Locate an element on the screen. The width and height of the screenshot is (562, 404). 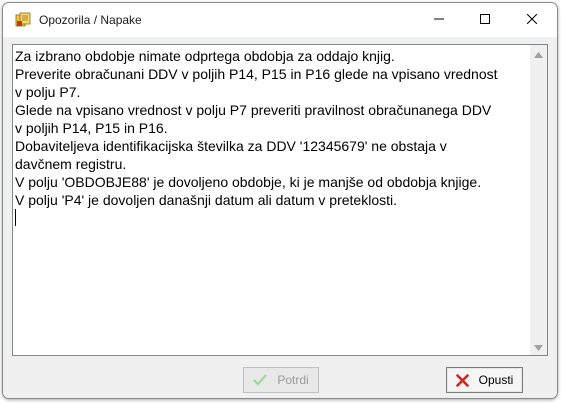
text-caret-line is located at coordinates (271, 218).